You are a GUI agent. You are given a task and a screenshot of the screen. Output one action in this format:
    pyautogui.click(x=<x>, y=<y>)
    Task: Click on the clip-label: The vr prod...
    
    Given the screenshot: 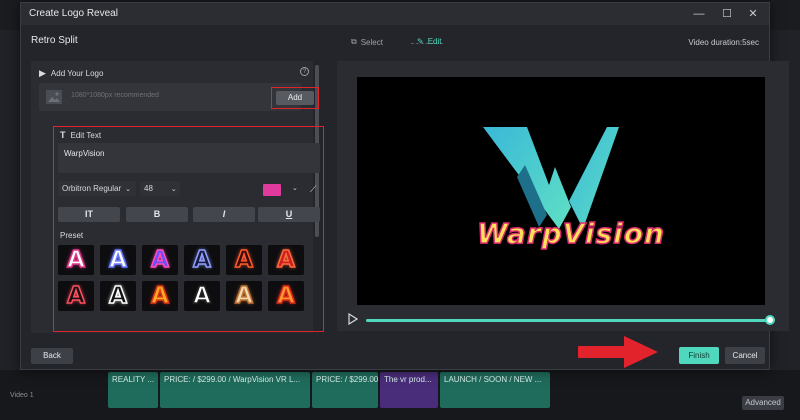 What is the action you would take?
    pyautogui.click(x=408, y=379)
    